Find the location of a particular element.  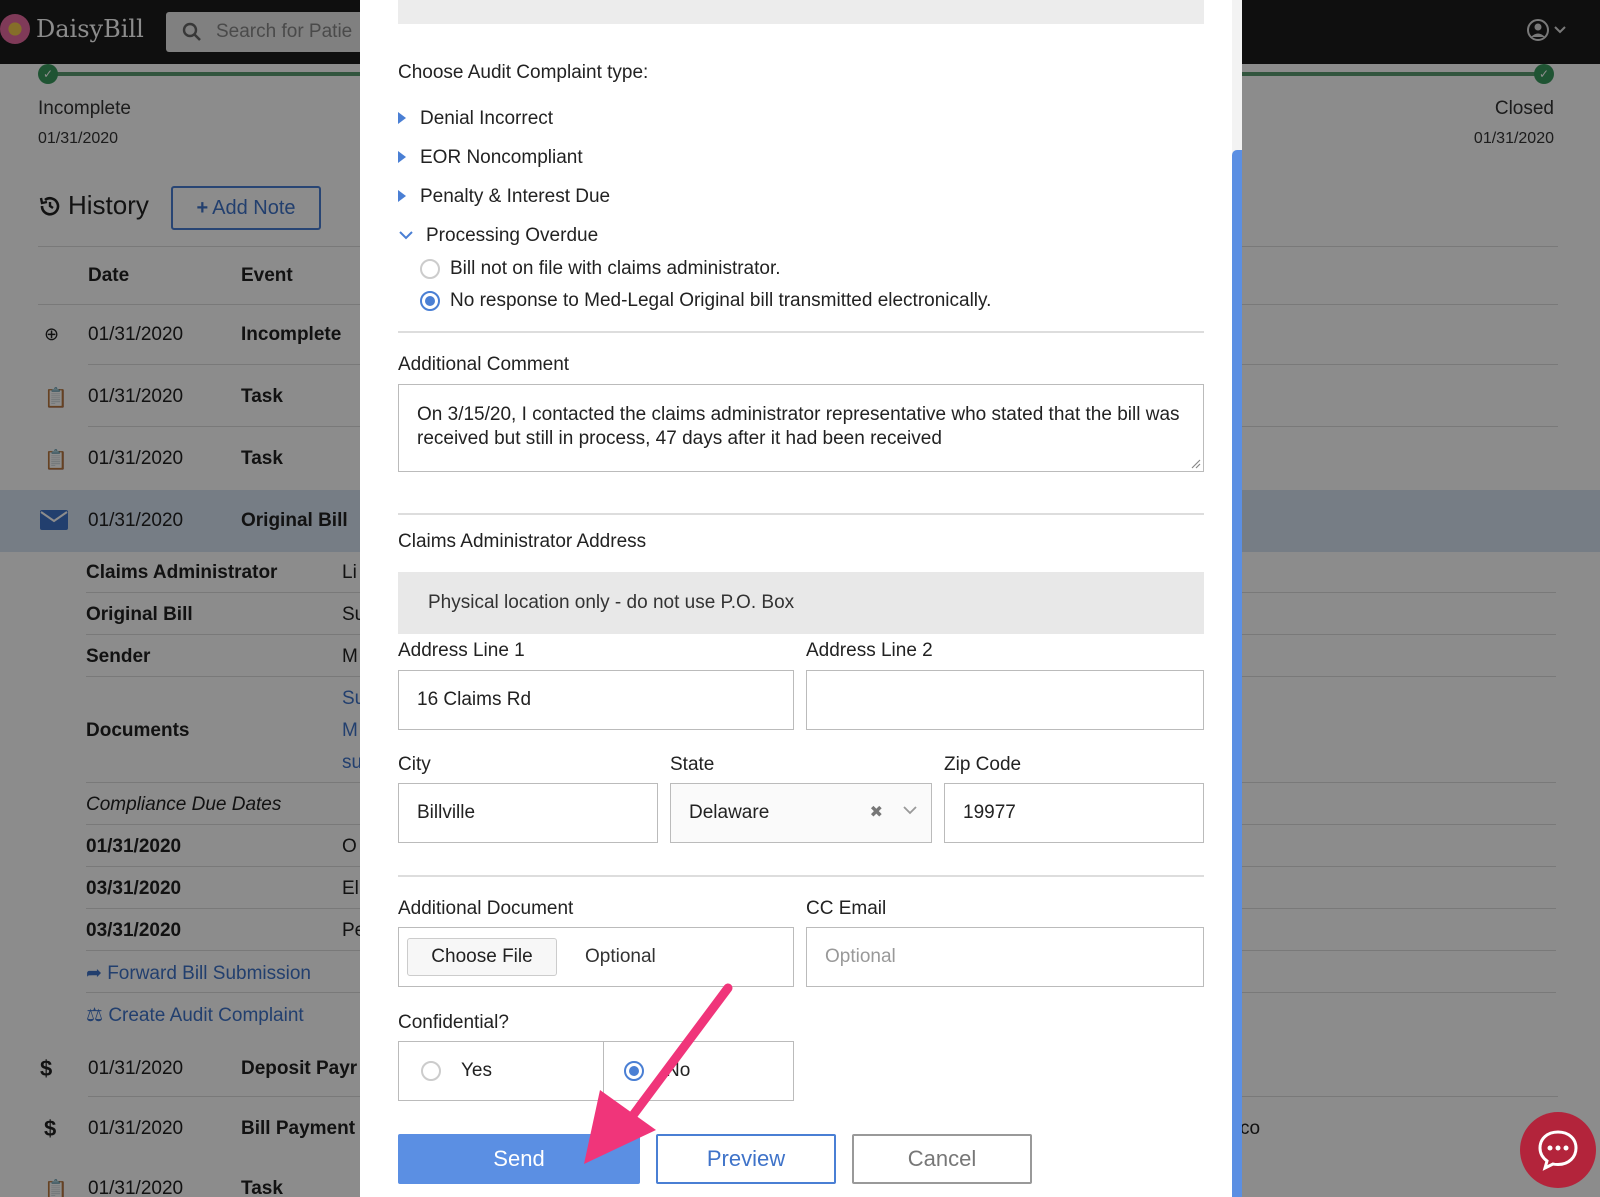

zip-label: Zip Code is located at coordinates (983, 764).